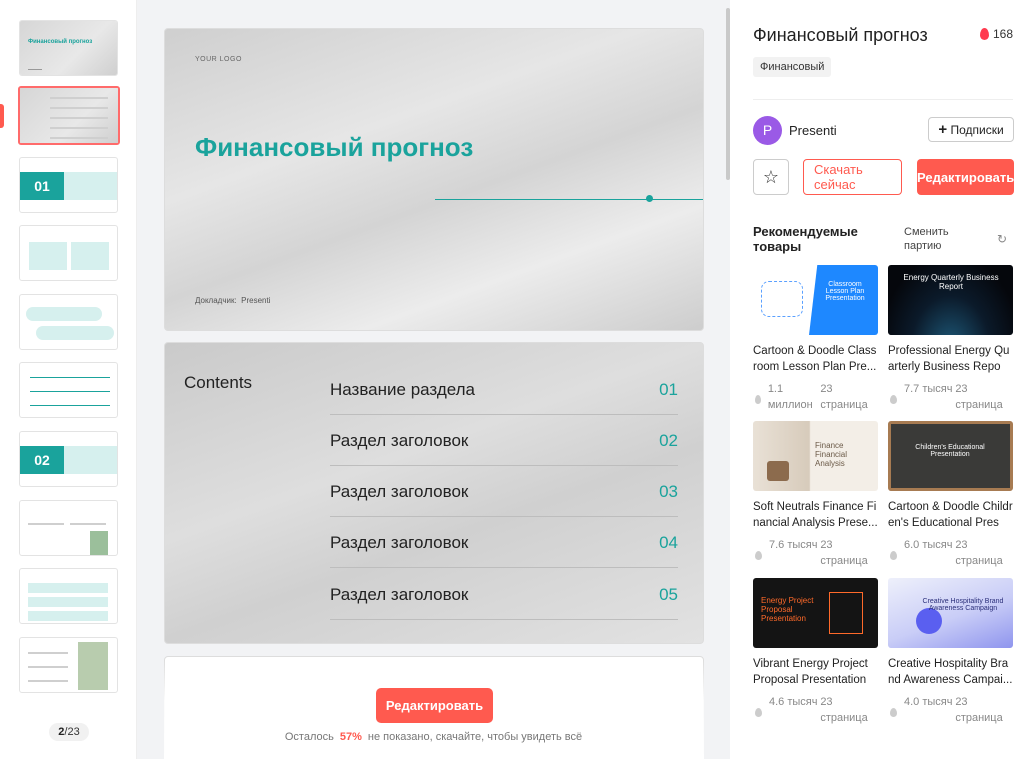 This screenshot has height=759, width=1036. What do you see at coordinates (334, 147) in the screenshot?
I see `slide-title: Финансовый прогноз` at bounding box center [334, 147].